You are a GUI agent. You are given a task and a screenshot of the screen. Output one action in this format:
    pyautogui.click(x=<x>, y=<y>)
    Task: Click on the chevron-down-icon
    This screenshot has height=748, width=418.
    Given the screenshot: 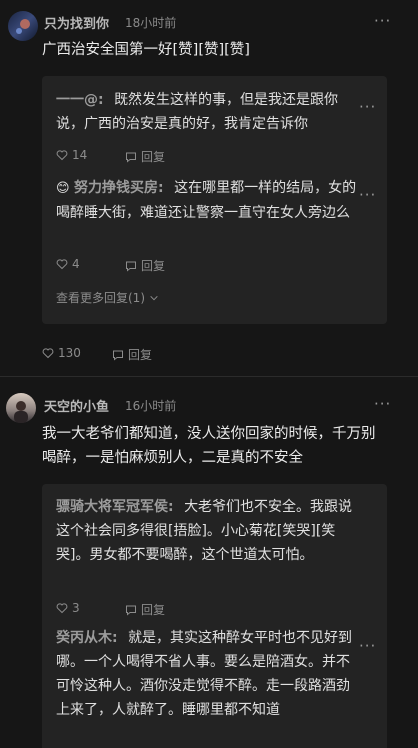 What is the action you would take?
    pyautogui.click(x=154, y=297)
    